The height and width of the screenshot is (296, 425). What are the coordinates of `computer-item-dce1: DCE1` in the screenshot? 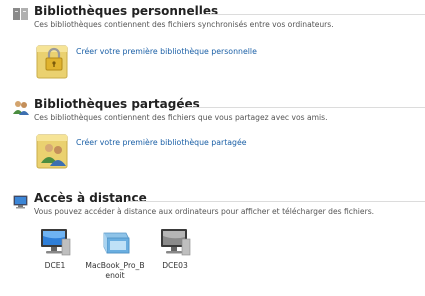 It's located at (55, 249).